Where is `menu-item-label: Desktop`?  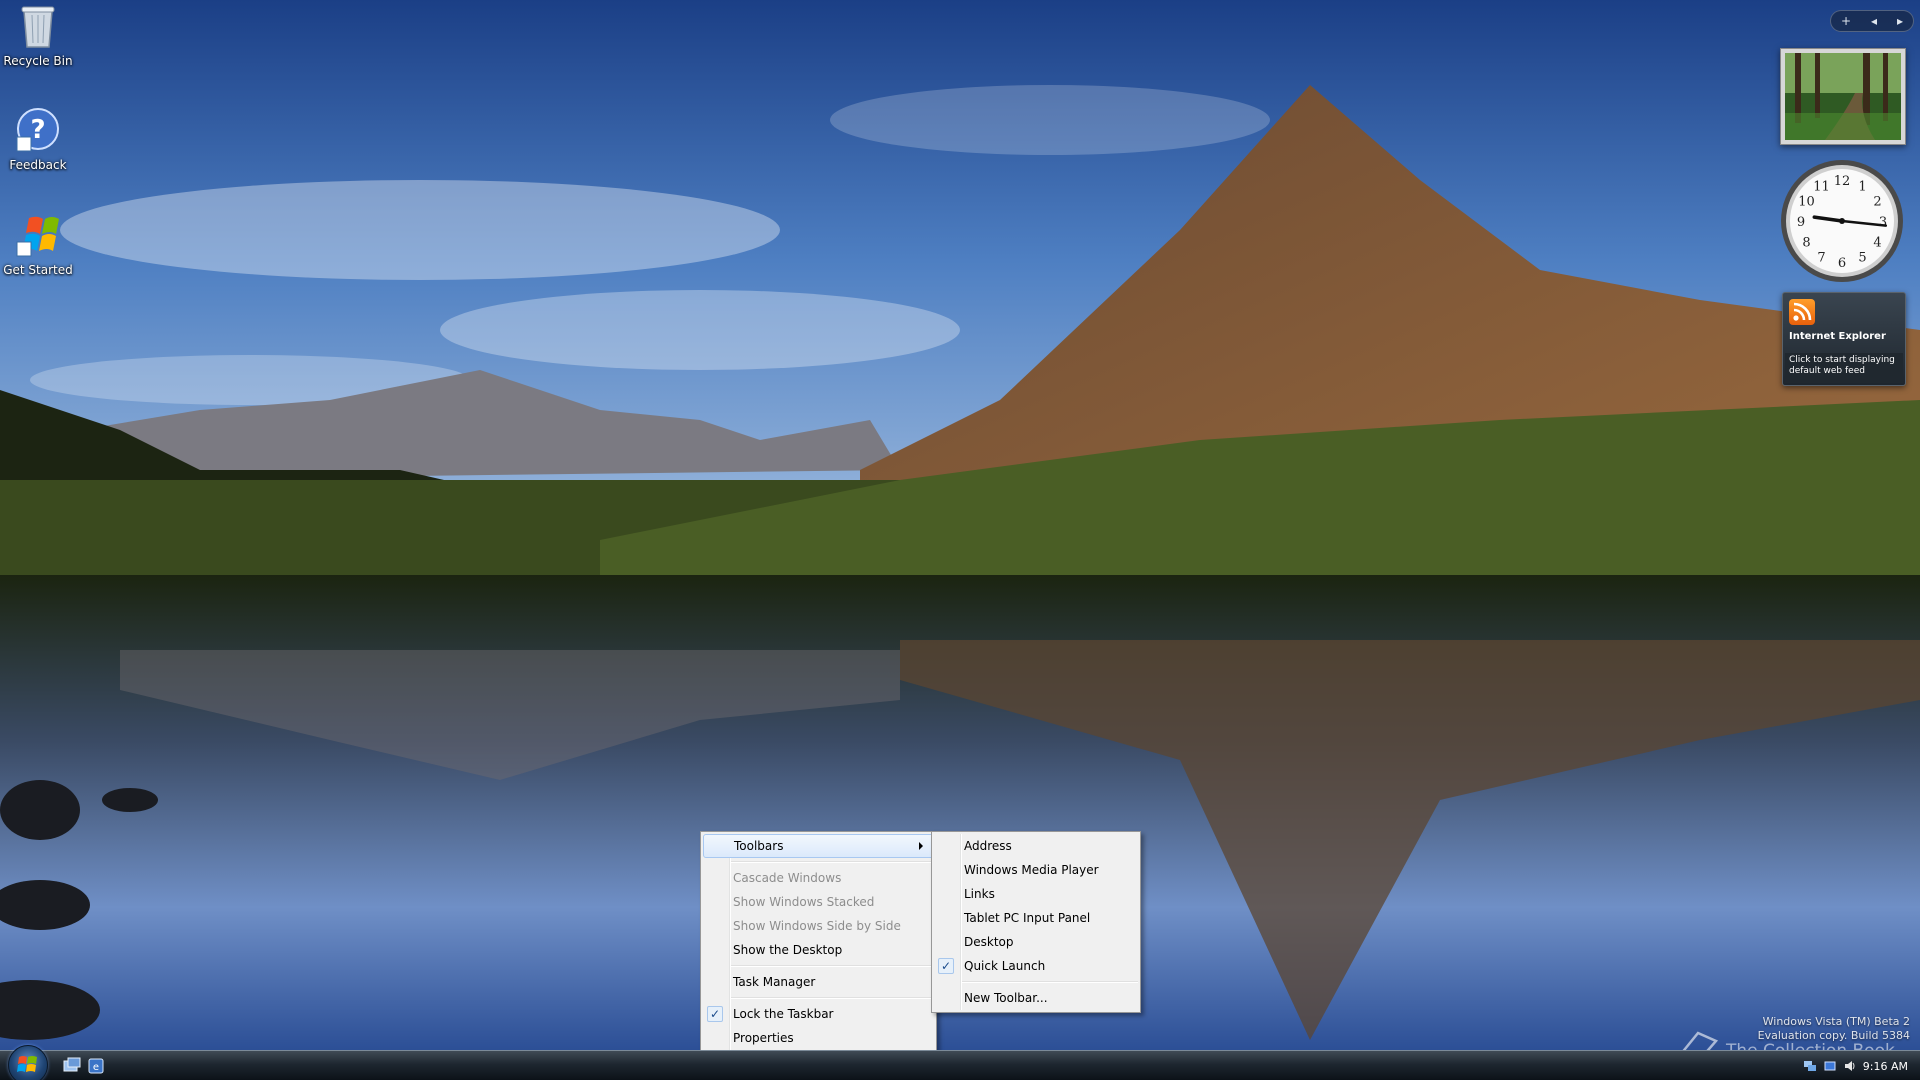 menu-item-label: Desktop is located at coordinates (989, 942).